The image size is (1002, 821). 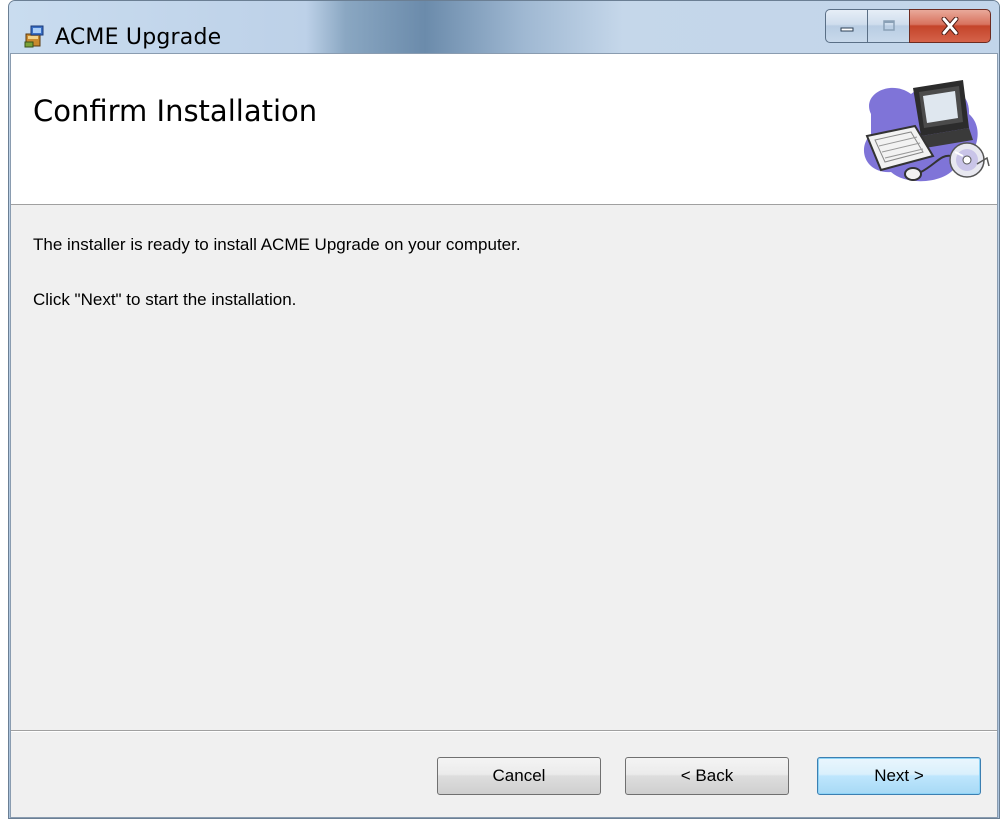 I want to click on maximize-button, so click(x=888, y=26).